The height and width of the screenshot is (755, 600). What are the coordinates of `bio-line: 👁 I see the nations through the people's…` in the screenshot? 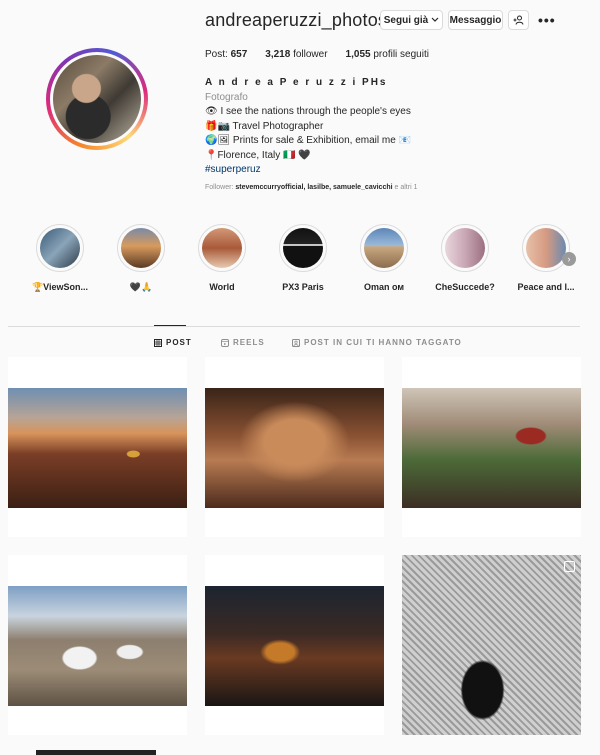 It's located at (308, 111).